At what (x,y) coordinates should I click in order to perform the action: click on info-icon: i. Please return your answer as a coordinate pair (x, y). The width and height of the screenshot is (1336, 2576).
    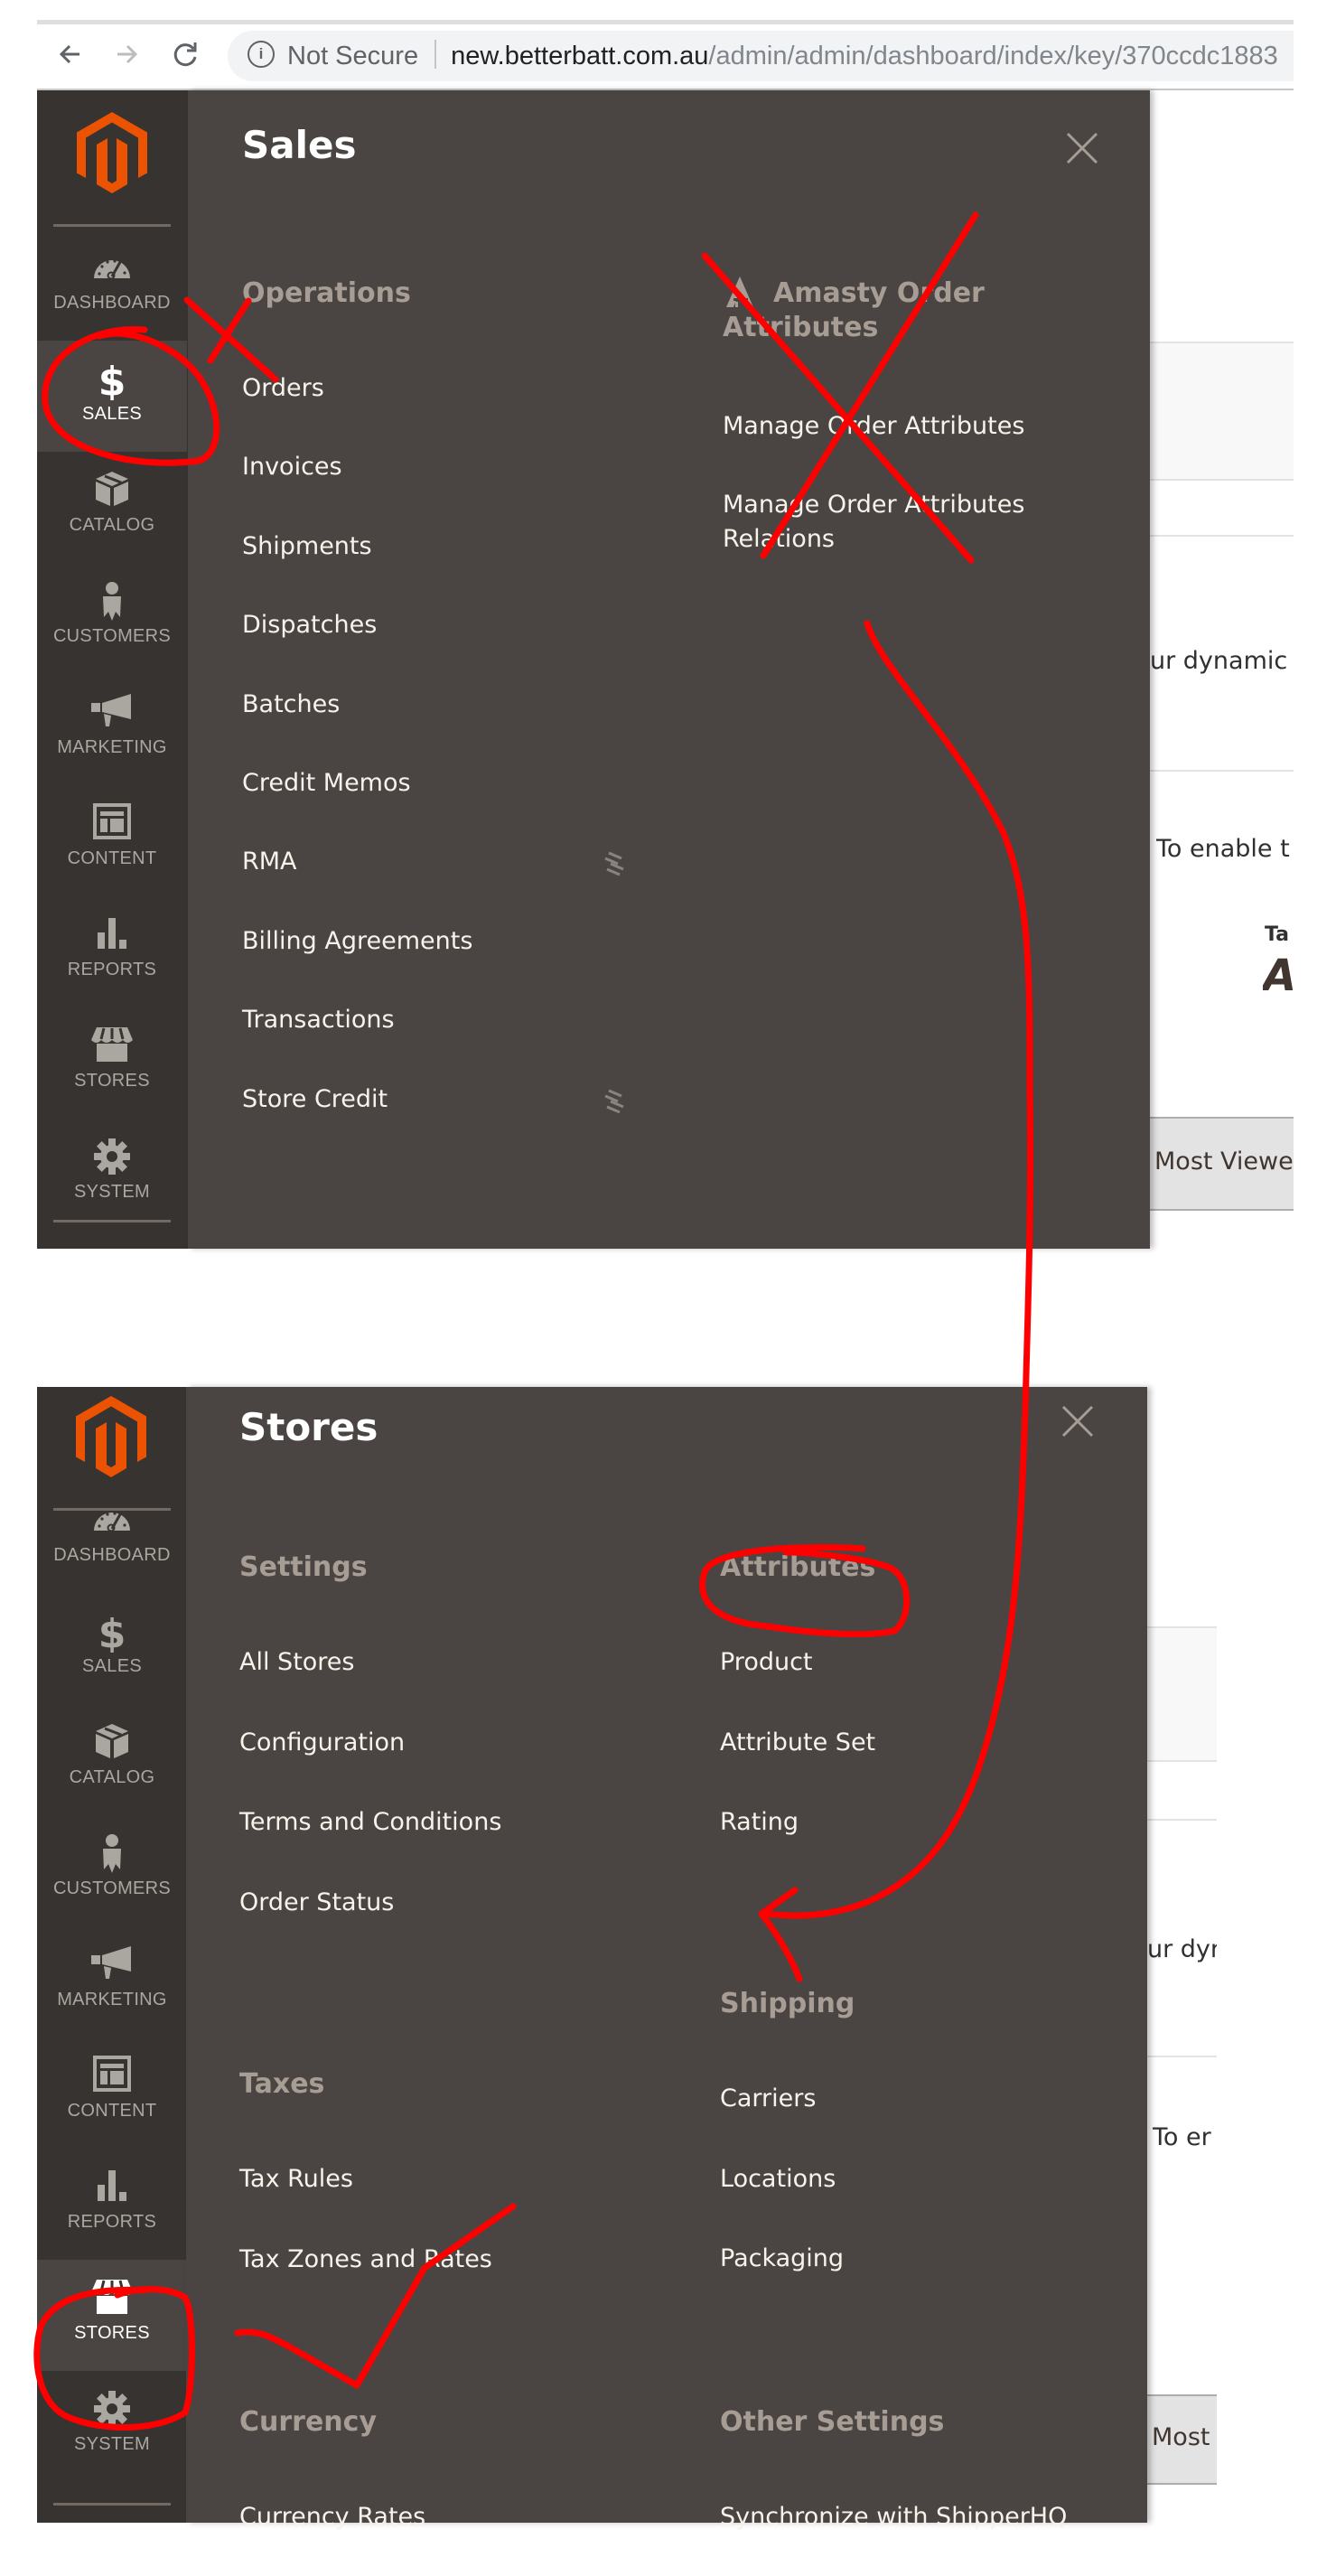
    Looking at the image, I should click on (261, 55).